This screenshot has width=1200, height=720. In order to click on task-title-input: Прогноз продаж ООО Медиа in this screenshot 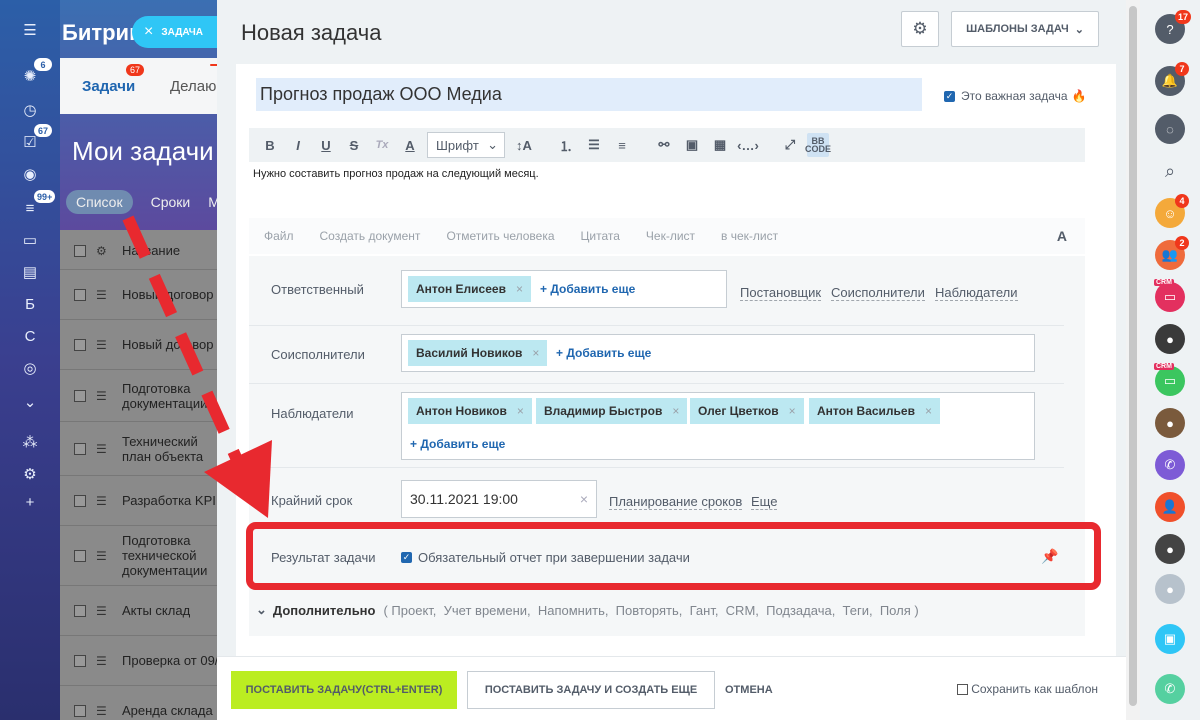, I will do `click(589, 94)`.